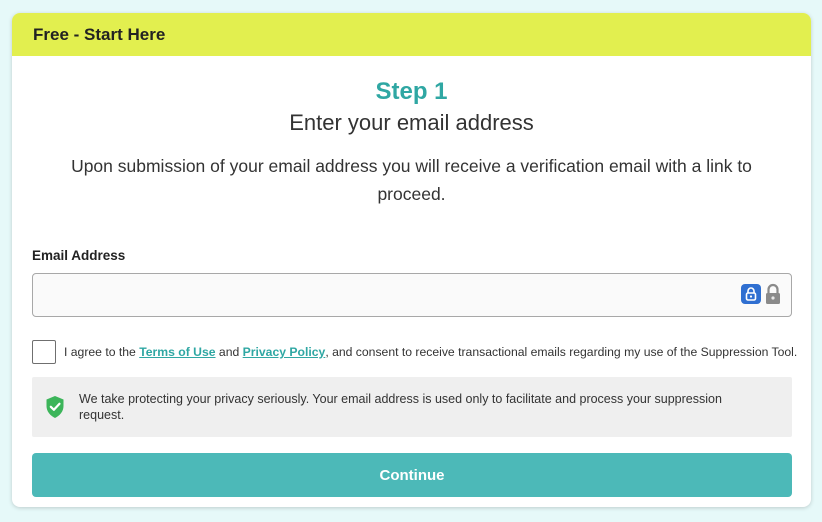 This screenshot has width=822, height=522. Describe the element at coordinates (411, 34) in the screenshot. I see `card-header: Free - Start Here` at that location.